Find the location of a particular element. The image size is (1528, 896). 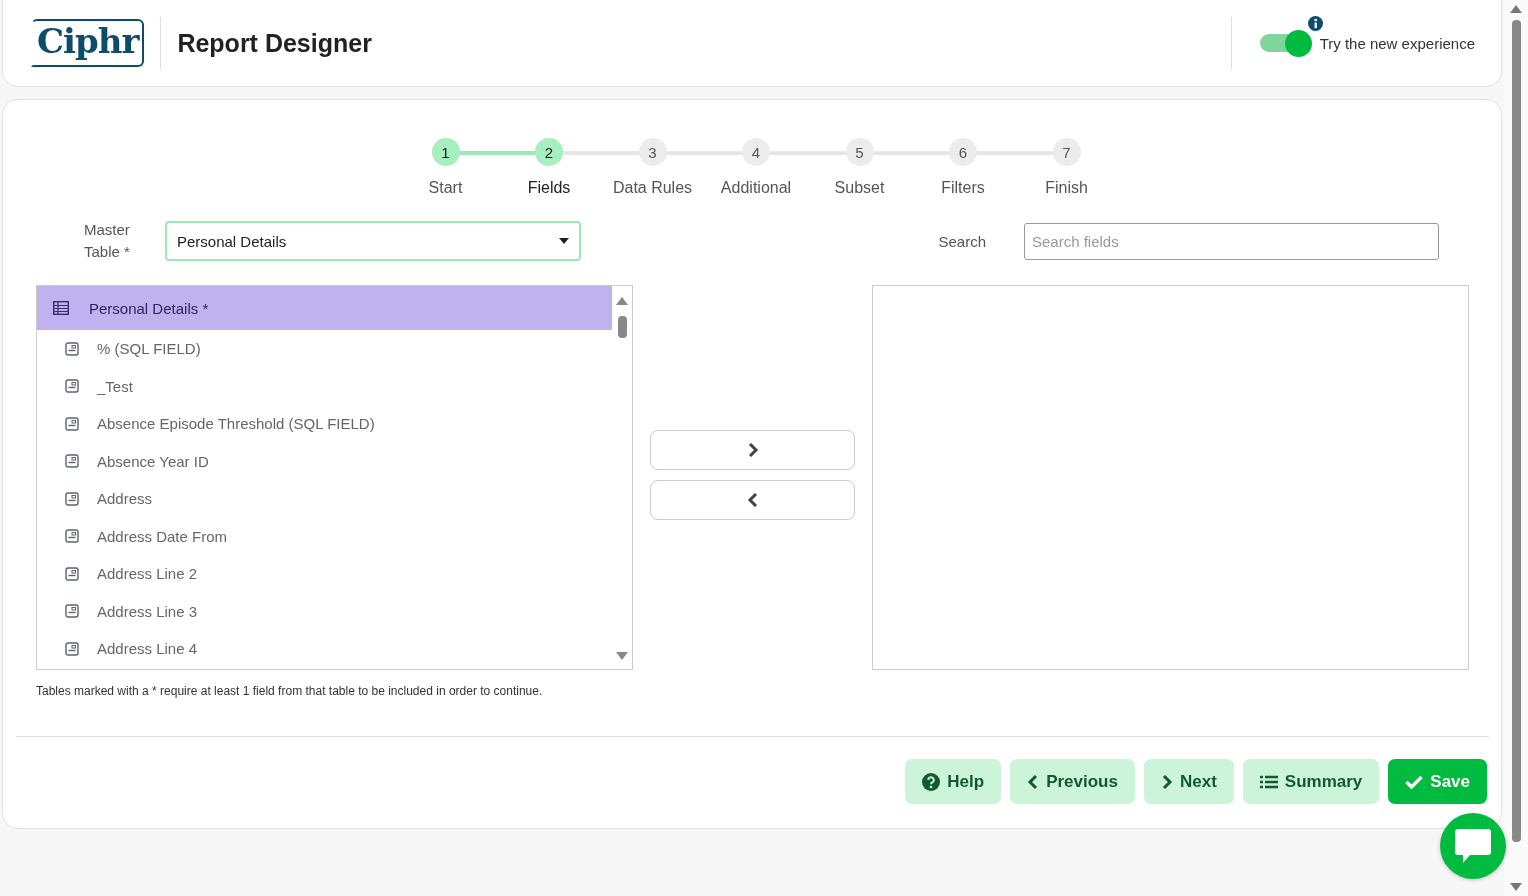

search-label: Search is located at coordinates (962, 241).